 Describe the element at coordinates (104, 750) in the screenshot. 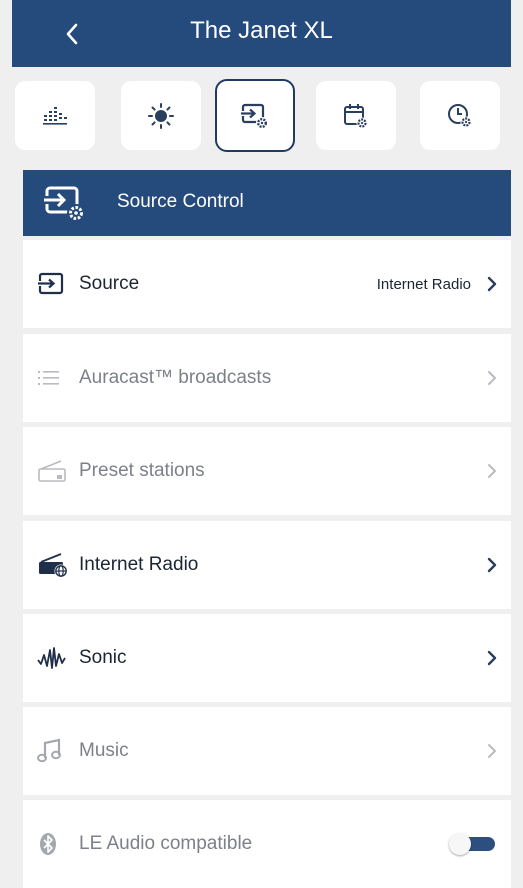

I see `music-label: Music` at that location.